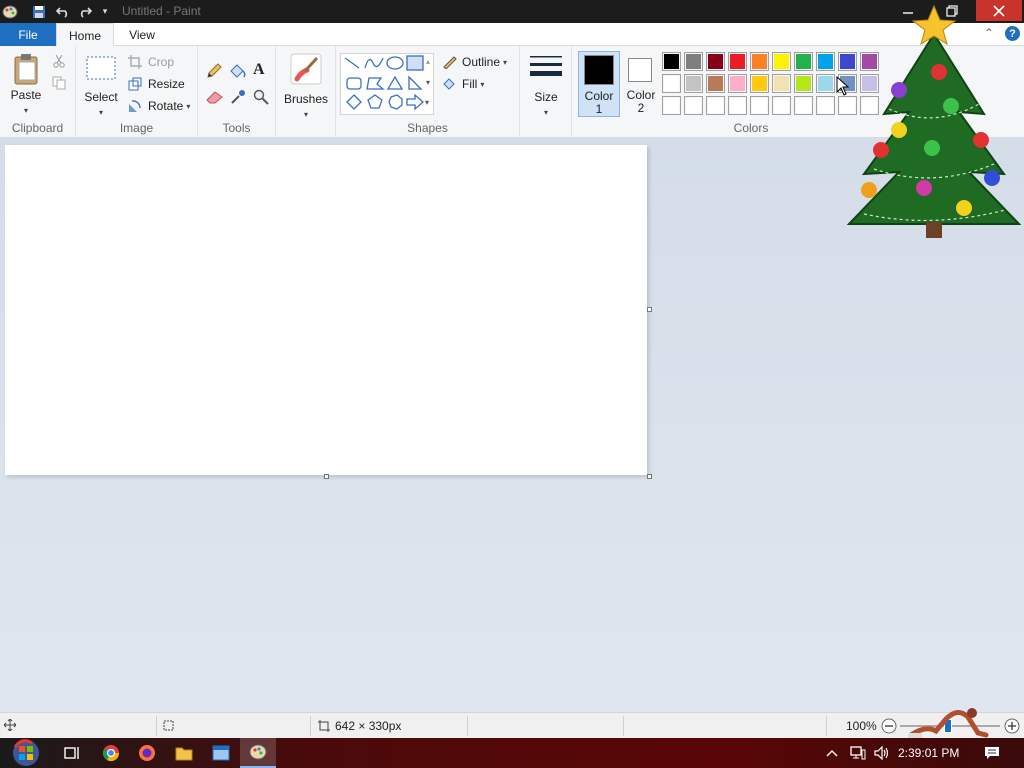 The height and width of the screenshot is (768, 1024). What do you see at coordinates (26, 95) in the screenshot?
I see `paste-label: Paste` at bounding box center [26, 95].